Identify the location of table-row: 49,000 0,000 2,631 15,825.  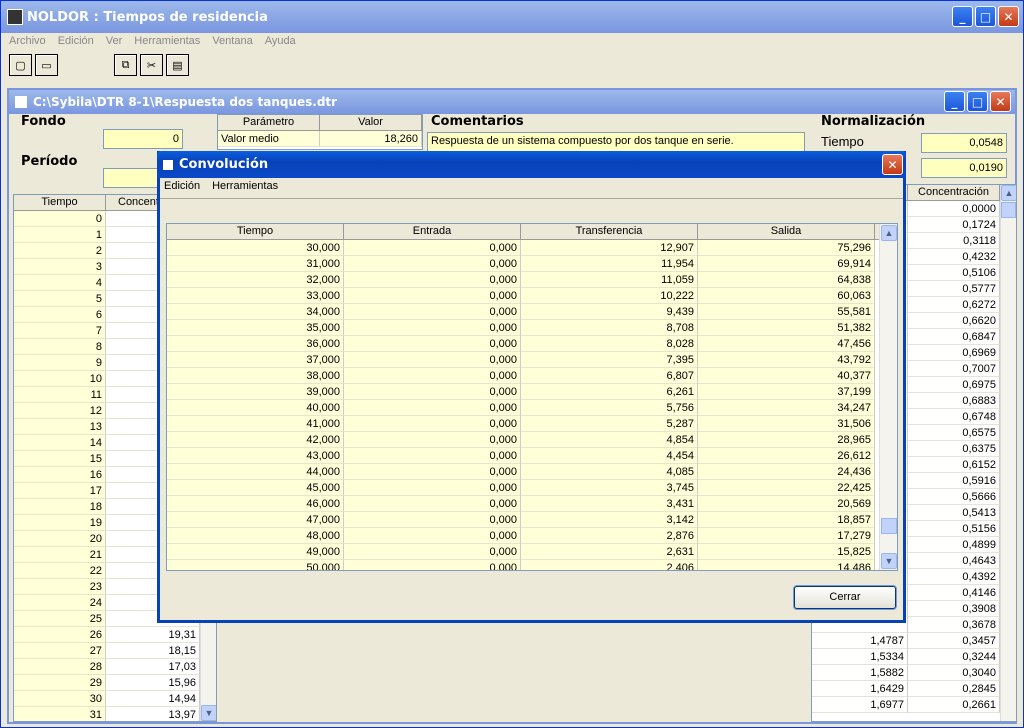
(532, 552).